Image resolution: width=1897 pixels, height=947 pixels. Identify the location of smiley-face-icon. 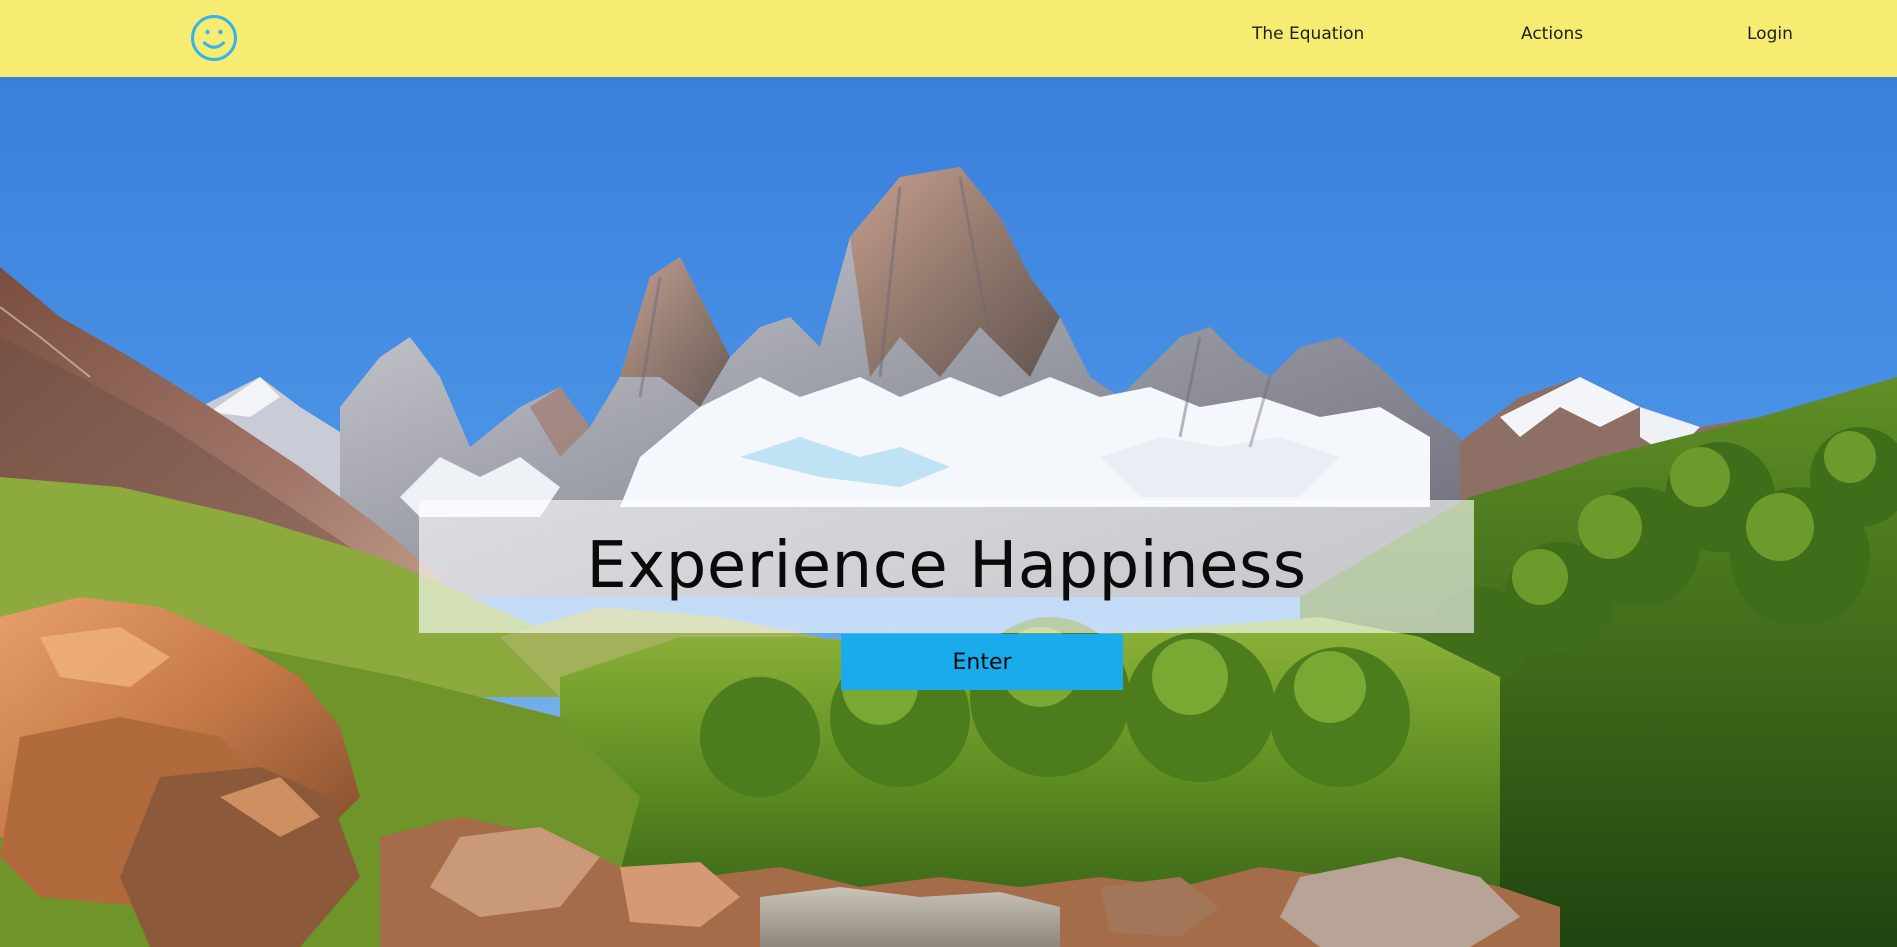
(214, 38).